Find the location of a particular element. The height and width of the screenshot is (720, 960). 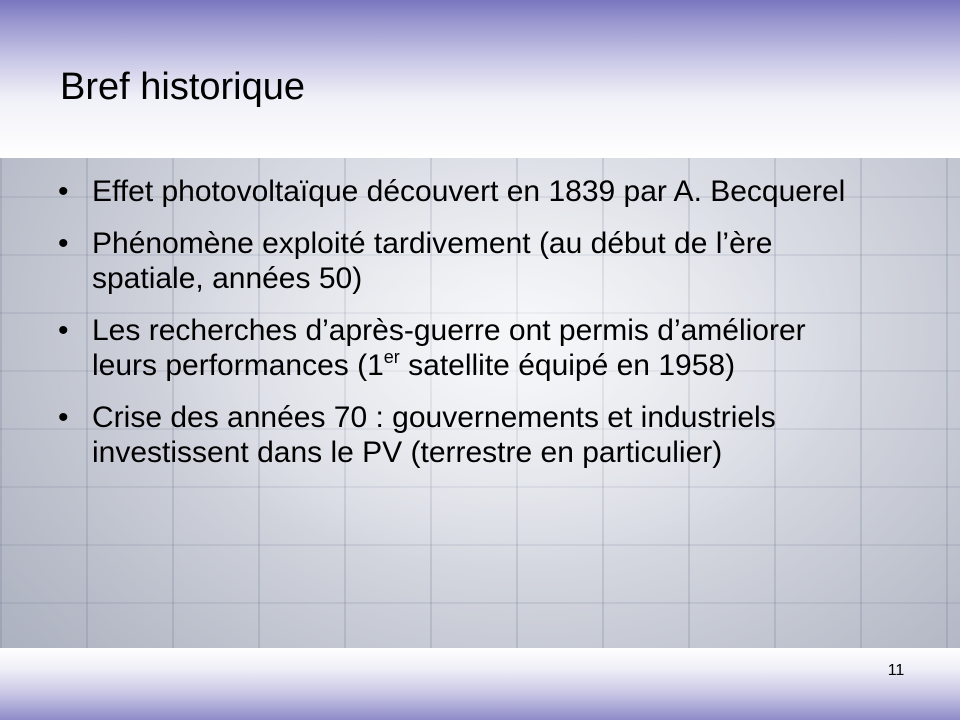

superscript: er is located at coordinates (391, 357).